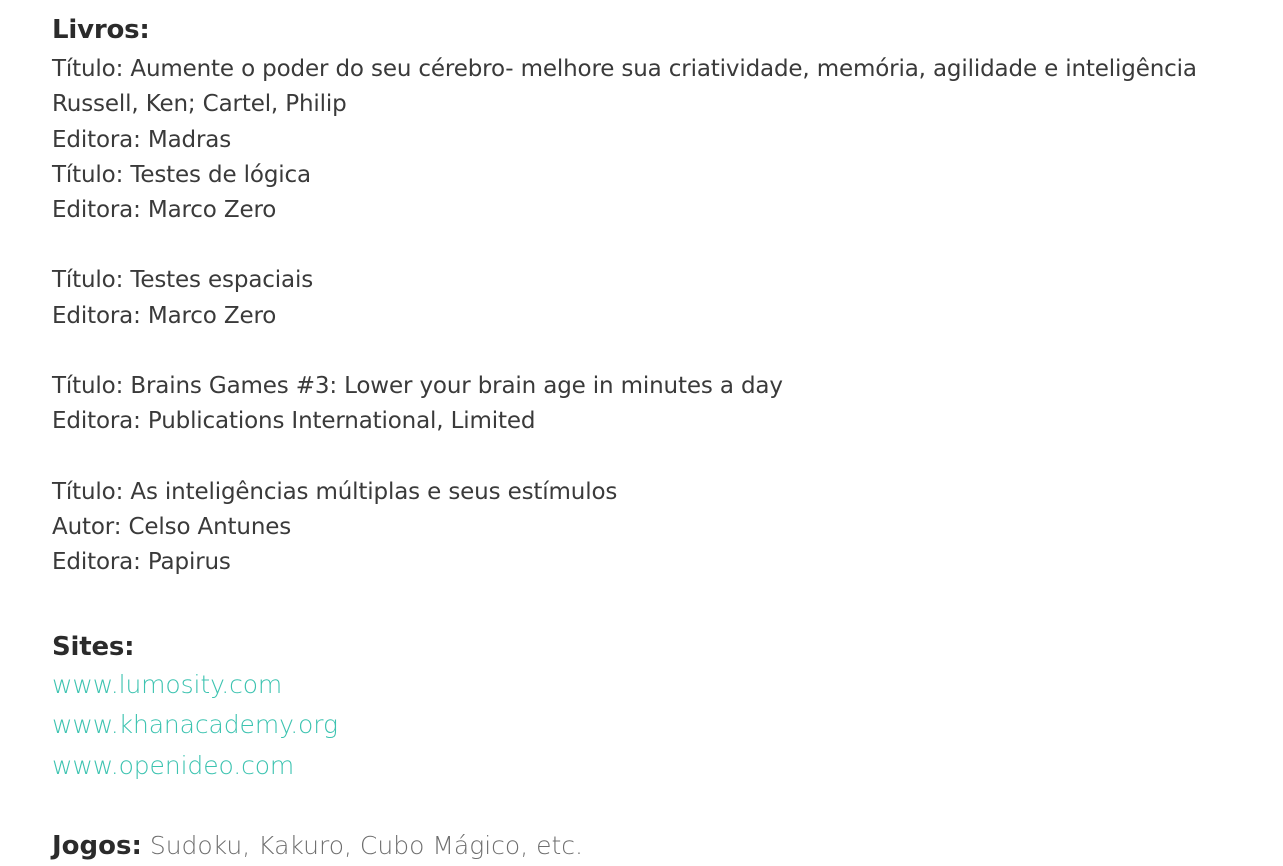  I want to click on site-link-lumosity: www.lumosity.com, so click(652, 685).